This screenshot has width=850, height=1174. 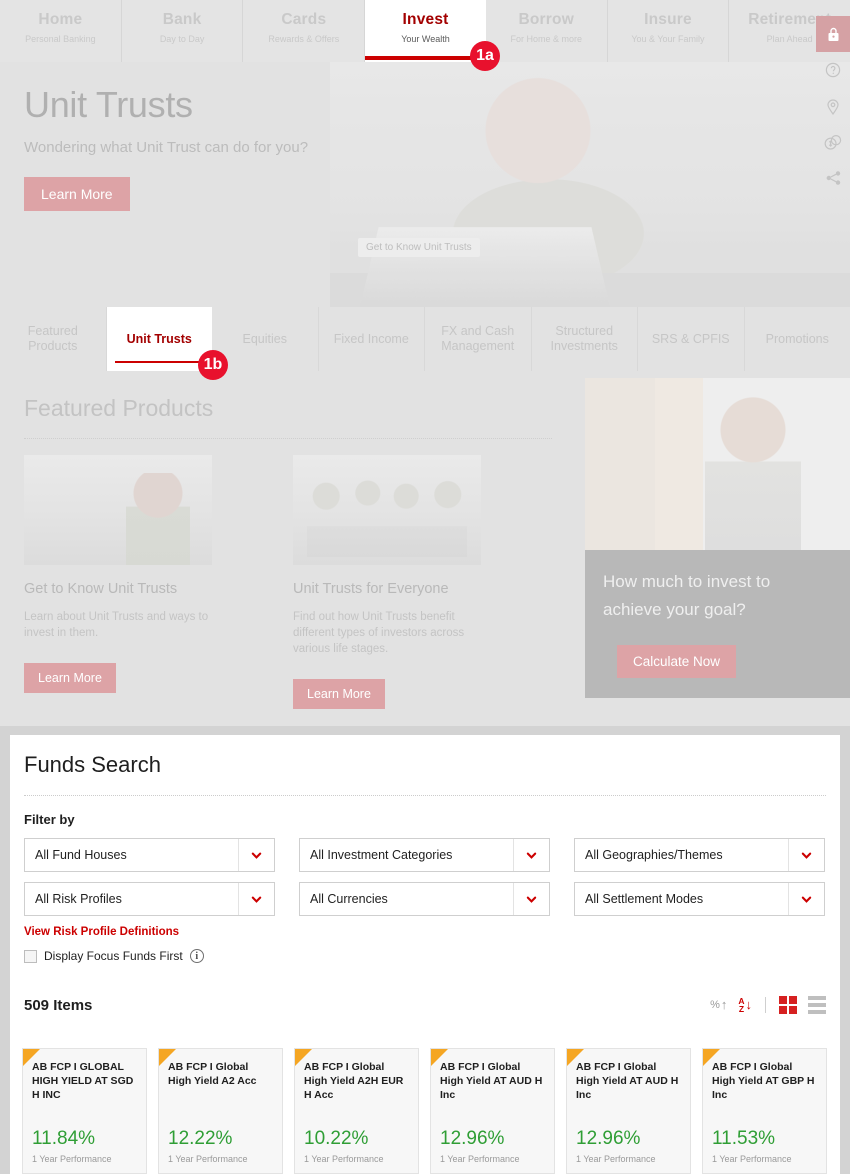 I want to click on nav-item-invest: Invest Your Wealth, so click(x=425, y=31).